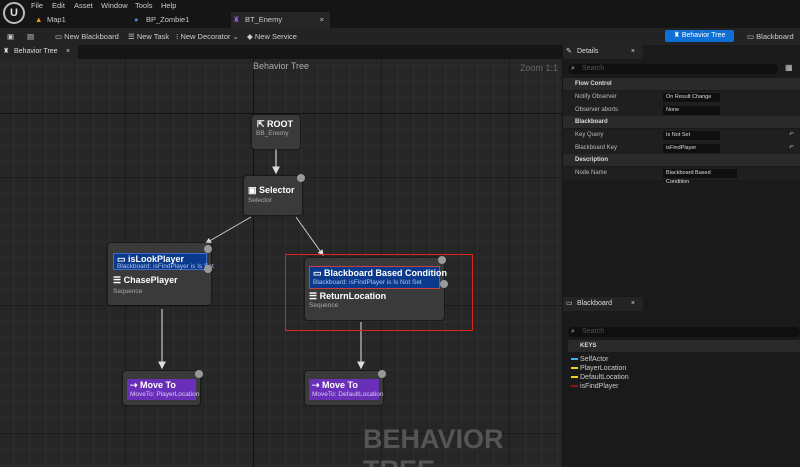 The image size is (800, 467). What do you see at coordinates (770, 36) in the screenshot?
I see `blackboard-mode-button: ▭ Blackboard` at bounding box center [770, 36].